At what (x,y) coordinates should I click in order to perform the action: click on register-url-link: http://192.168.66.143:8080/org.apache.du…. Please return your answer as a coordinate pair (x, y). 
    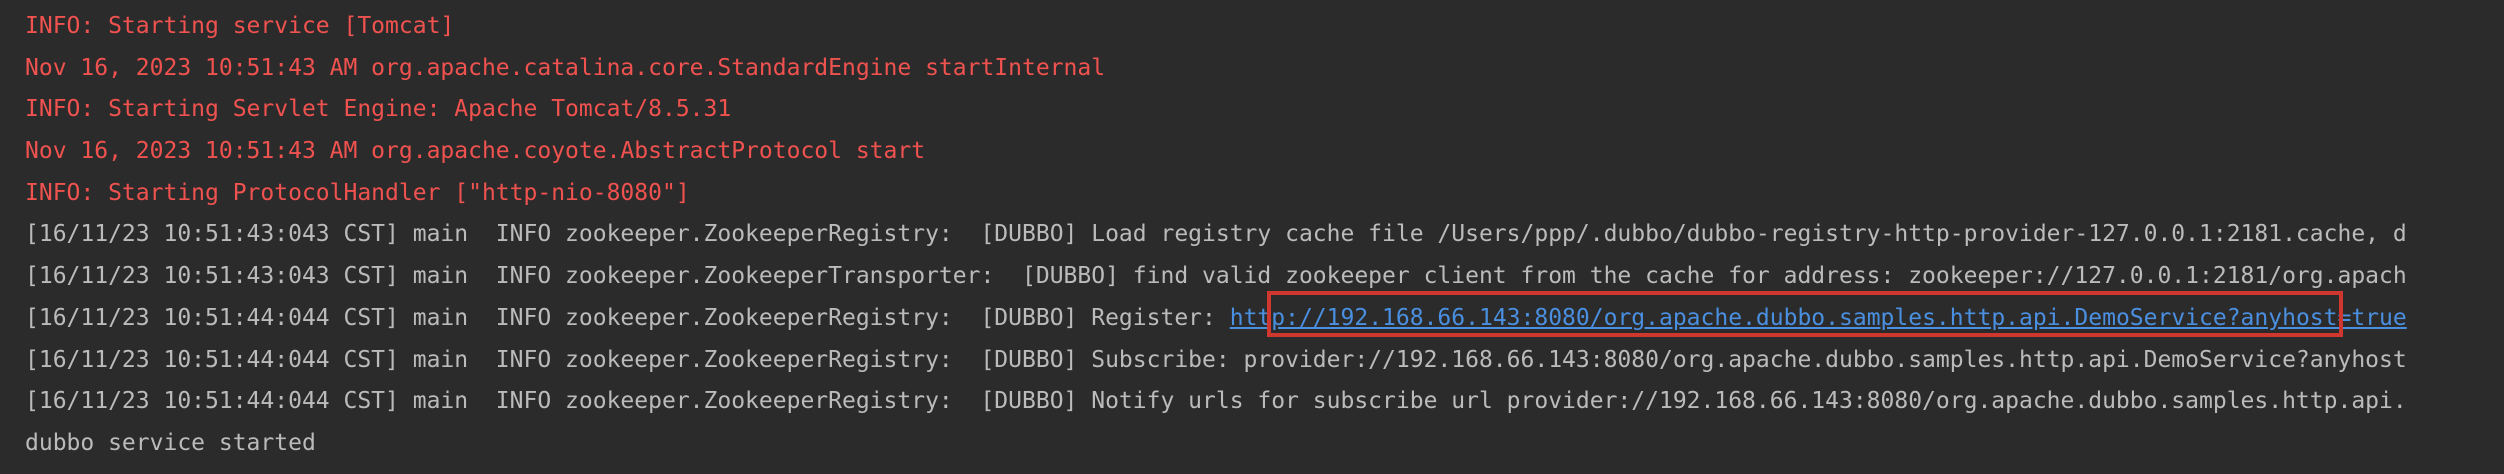
    Looking at the image, I should click on (1818, 318).